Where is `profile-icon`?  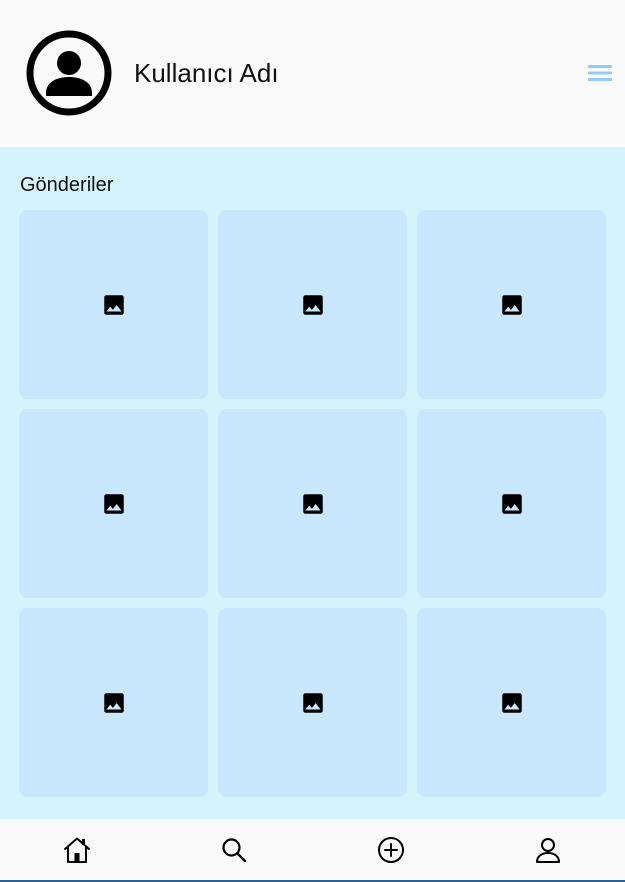 profile-icon is located at coordinates (548, 850).